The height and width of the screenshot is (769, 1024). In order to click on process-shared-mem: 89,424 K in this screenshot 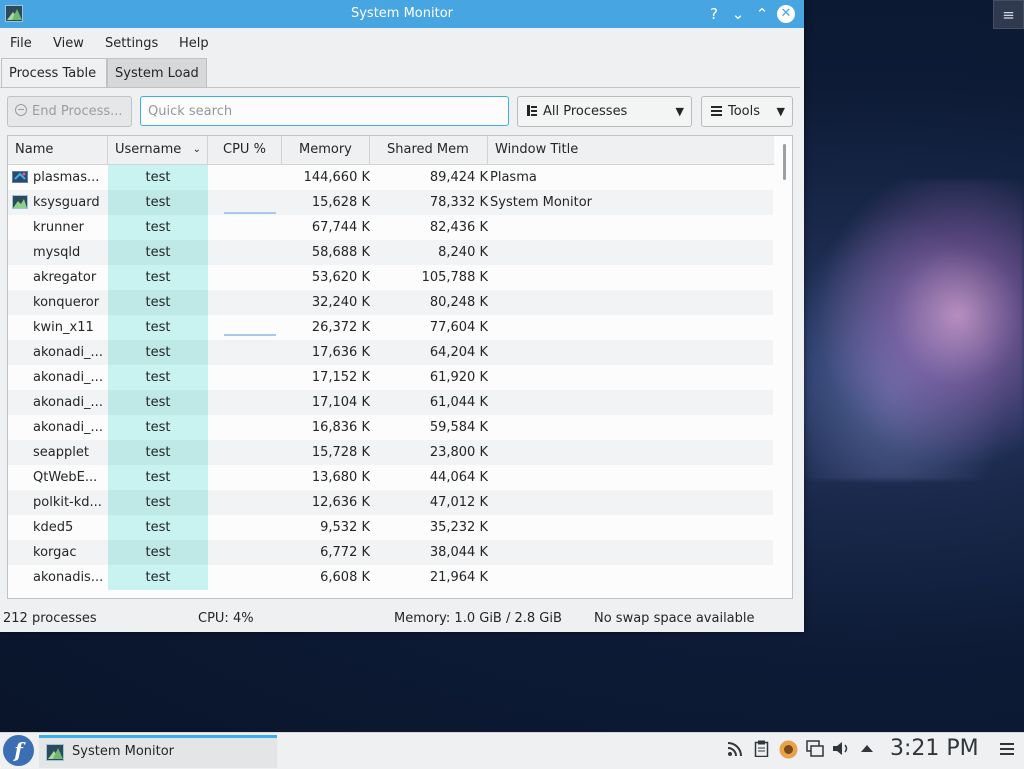, I will do `click(458, 177)`.